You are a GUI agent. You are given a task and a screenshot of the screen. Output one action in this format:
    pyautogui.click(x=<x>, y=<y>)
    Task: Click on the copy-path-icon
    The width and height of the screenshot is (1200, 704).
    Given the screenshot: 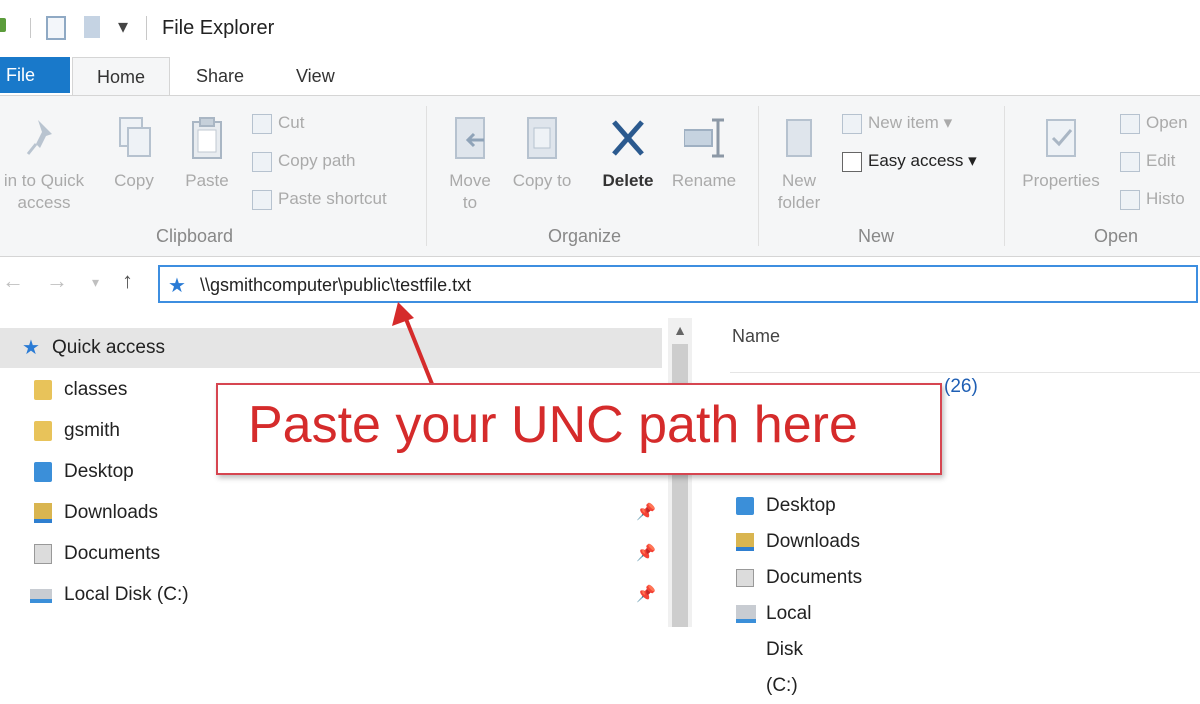 What is the action you would take?
    pyautogui.click(x=262, y=161)
    